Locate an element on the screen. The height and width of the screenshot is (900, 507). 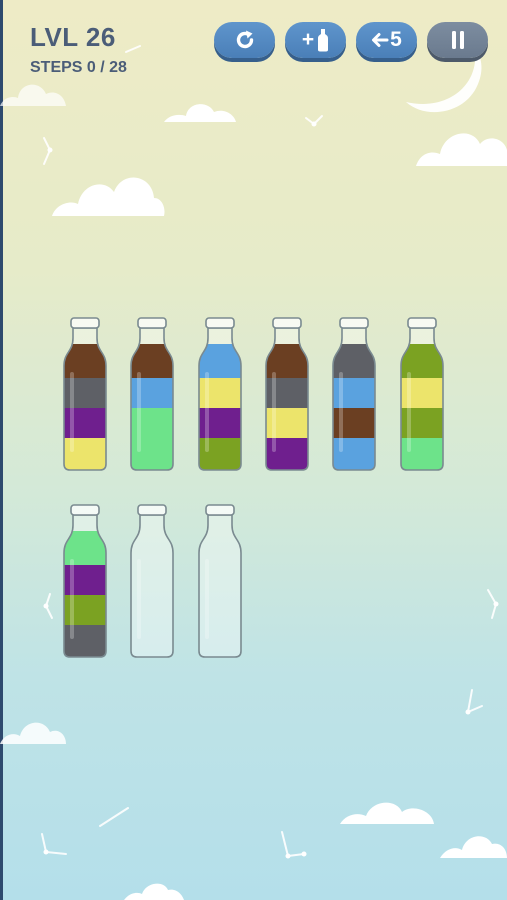
restart-icon is located at coordinates (244, 39).